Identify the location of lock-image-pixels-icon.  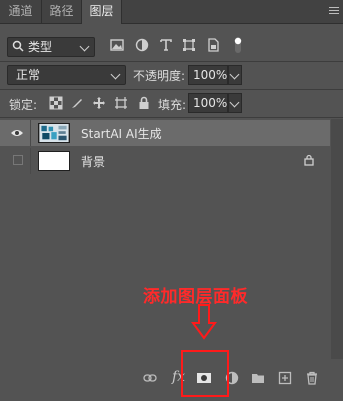
(77, 103).